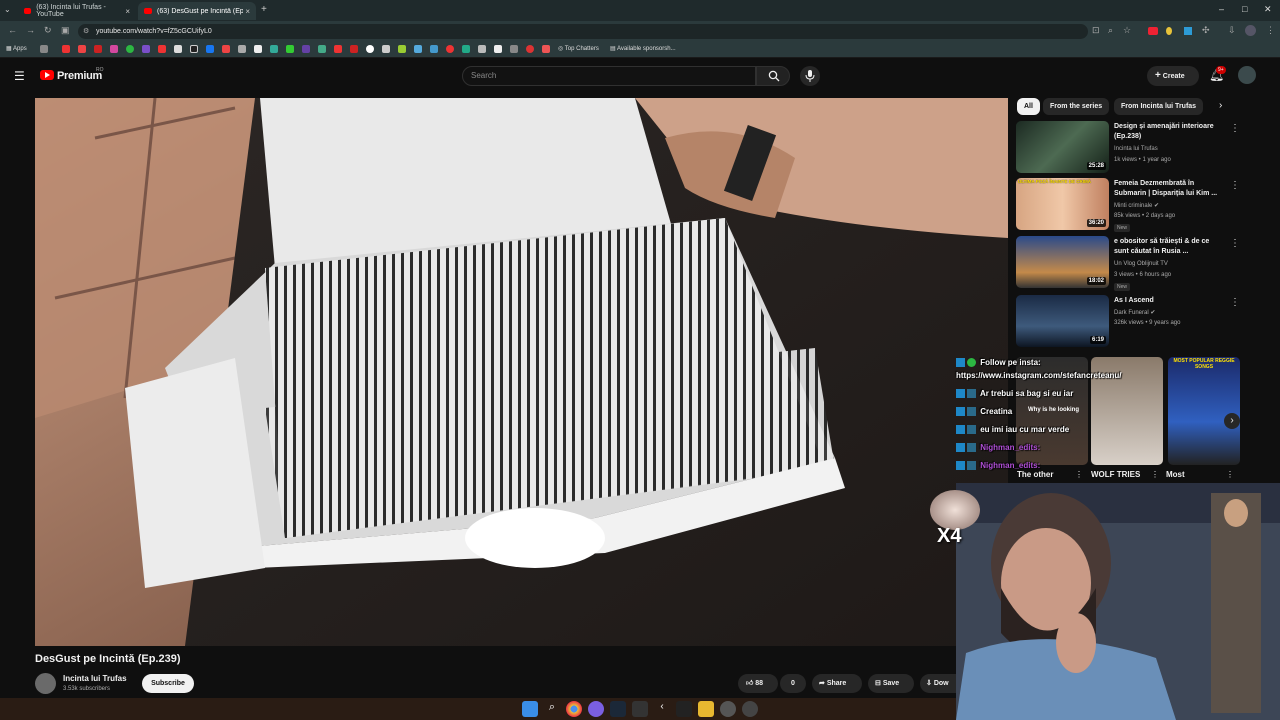  I want to click on search-input: Search, so click(609, 76).